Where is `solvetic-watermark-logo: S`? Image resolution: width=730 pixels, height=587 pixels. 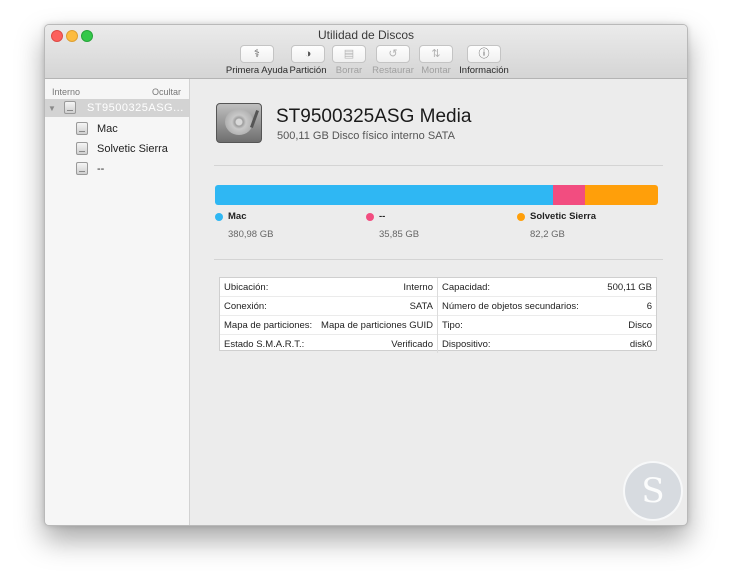 solvetic-watermark-logo: S is located at coordinates (653, 491).